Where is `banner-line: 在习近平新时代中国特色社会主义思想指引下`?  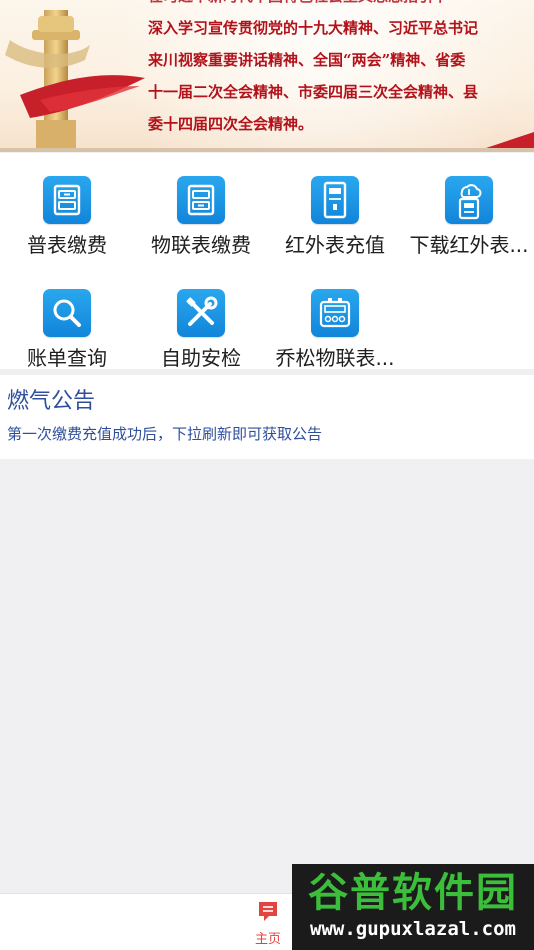
banner-line: 在习近平新时代中国特色社会主义思想指引下 is located at coordinates (338, 6).